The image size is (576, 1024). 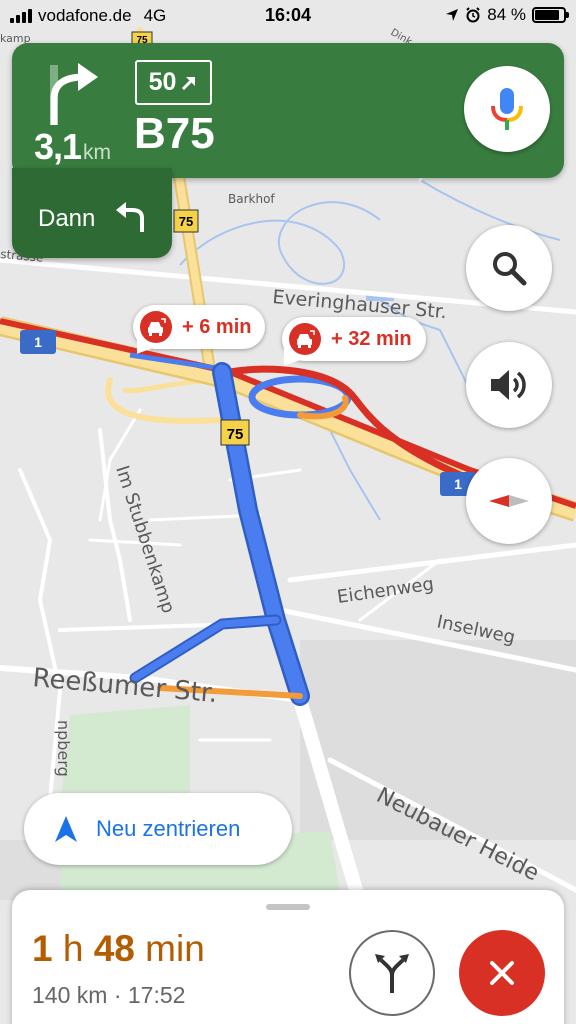 I want to click on trip-summary-sheet: 1 h 48 min 140 km · 17:52, so click(x=288, y=957).